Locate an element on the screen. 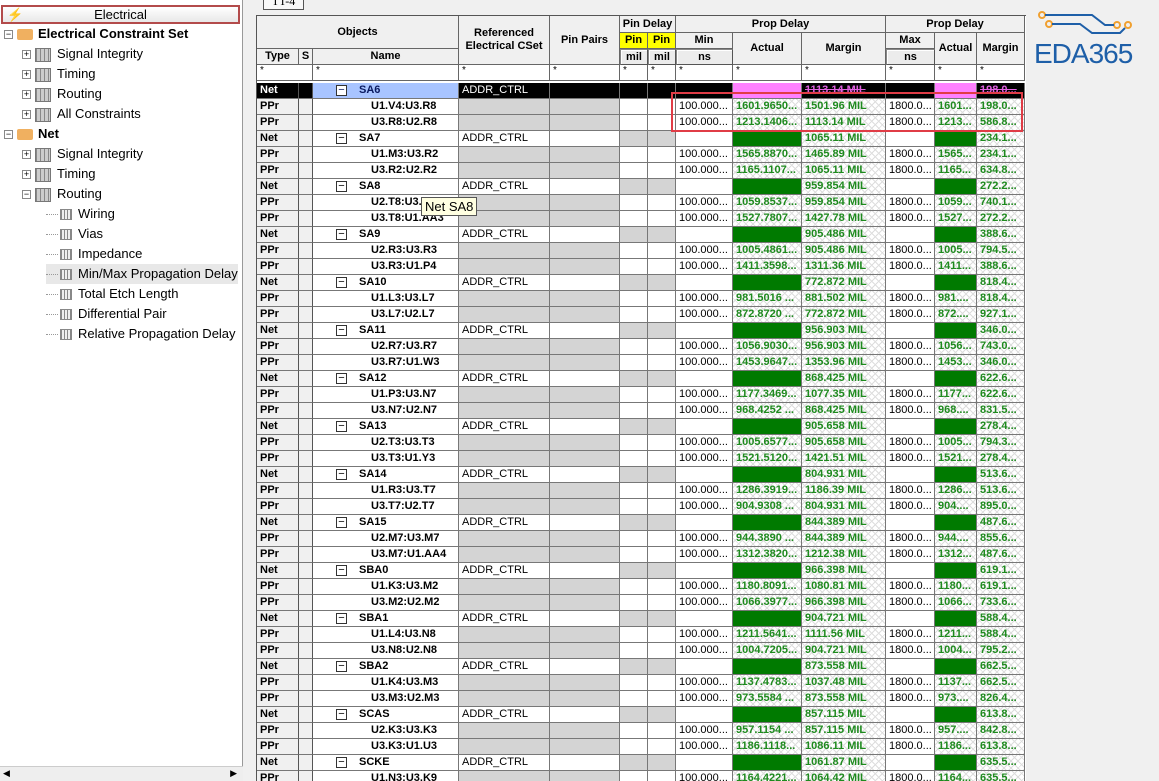 Image resolution: width=1159 pixels, height=781 pixels. header-type: Type is located at coordinates (278, 57).